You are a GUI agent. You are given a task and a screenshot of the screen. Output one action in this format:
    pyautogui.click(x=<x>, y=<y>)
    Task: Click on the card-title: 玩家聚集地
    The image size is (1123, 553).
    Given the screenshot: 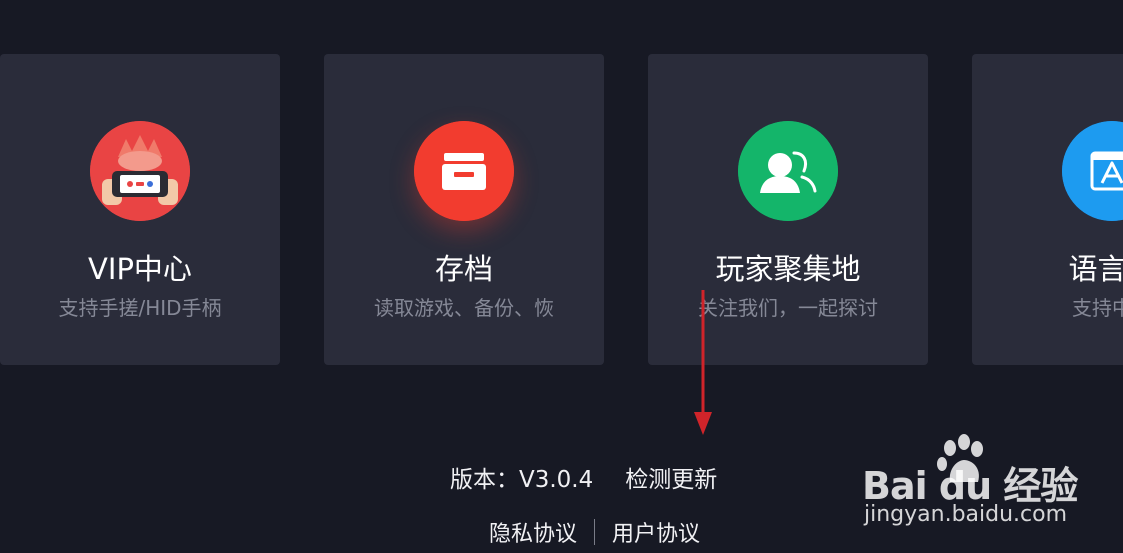 What is the action you would take?
    pyautogui.click(x=788, y=269)
    